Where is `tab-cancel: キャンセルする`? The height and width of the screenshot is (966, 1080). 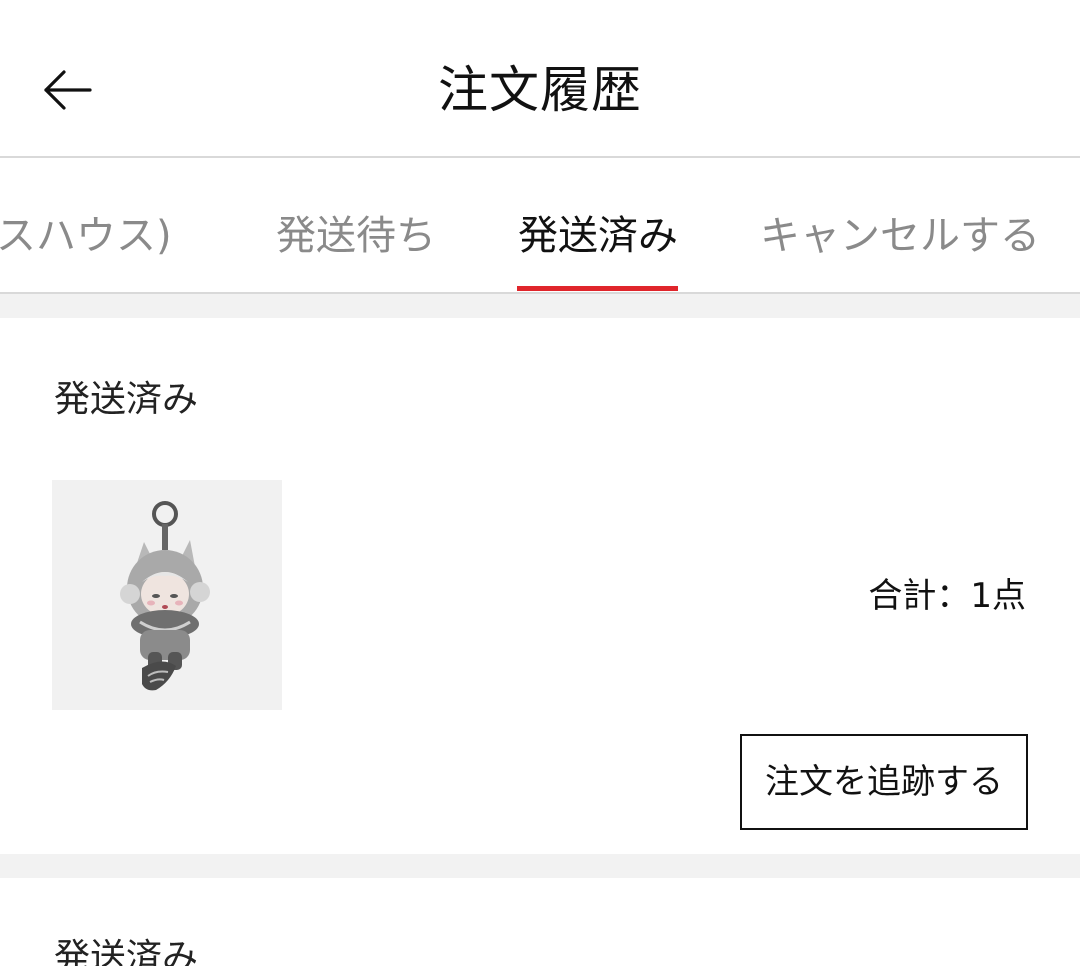
tab-cancel: キャンセルする is located at coordinates (900, 225).